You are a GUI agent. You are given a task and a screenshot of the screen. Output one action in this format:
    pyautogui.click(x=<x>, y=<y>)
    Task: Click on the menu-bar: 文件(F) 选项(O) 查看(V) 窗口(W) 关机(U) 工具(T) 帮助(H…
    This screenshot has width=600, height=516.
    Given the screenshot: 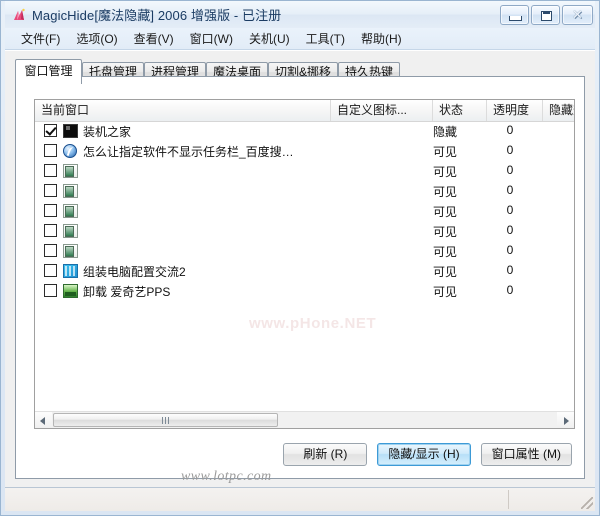 What is the action you would take?
    pyautogui.click(x=300, y=39)
    